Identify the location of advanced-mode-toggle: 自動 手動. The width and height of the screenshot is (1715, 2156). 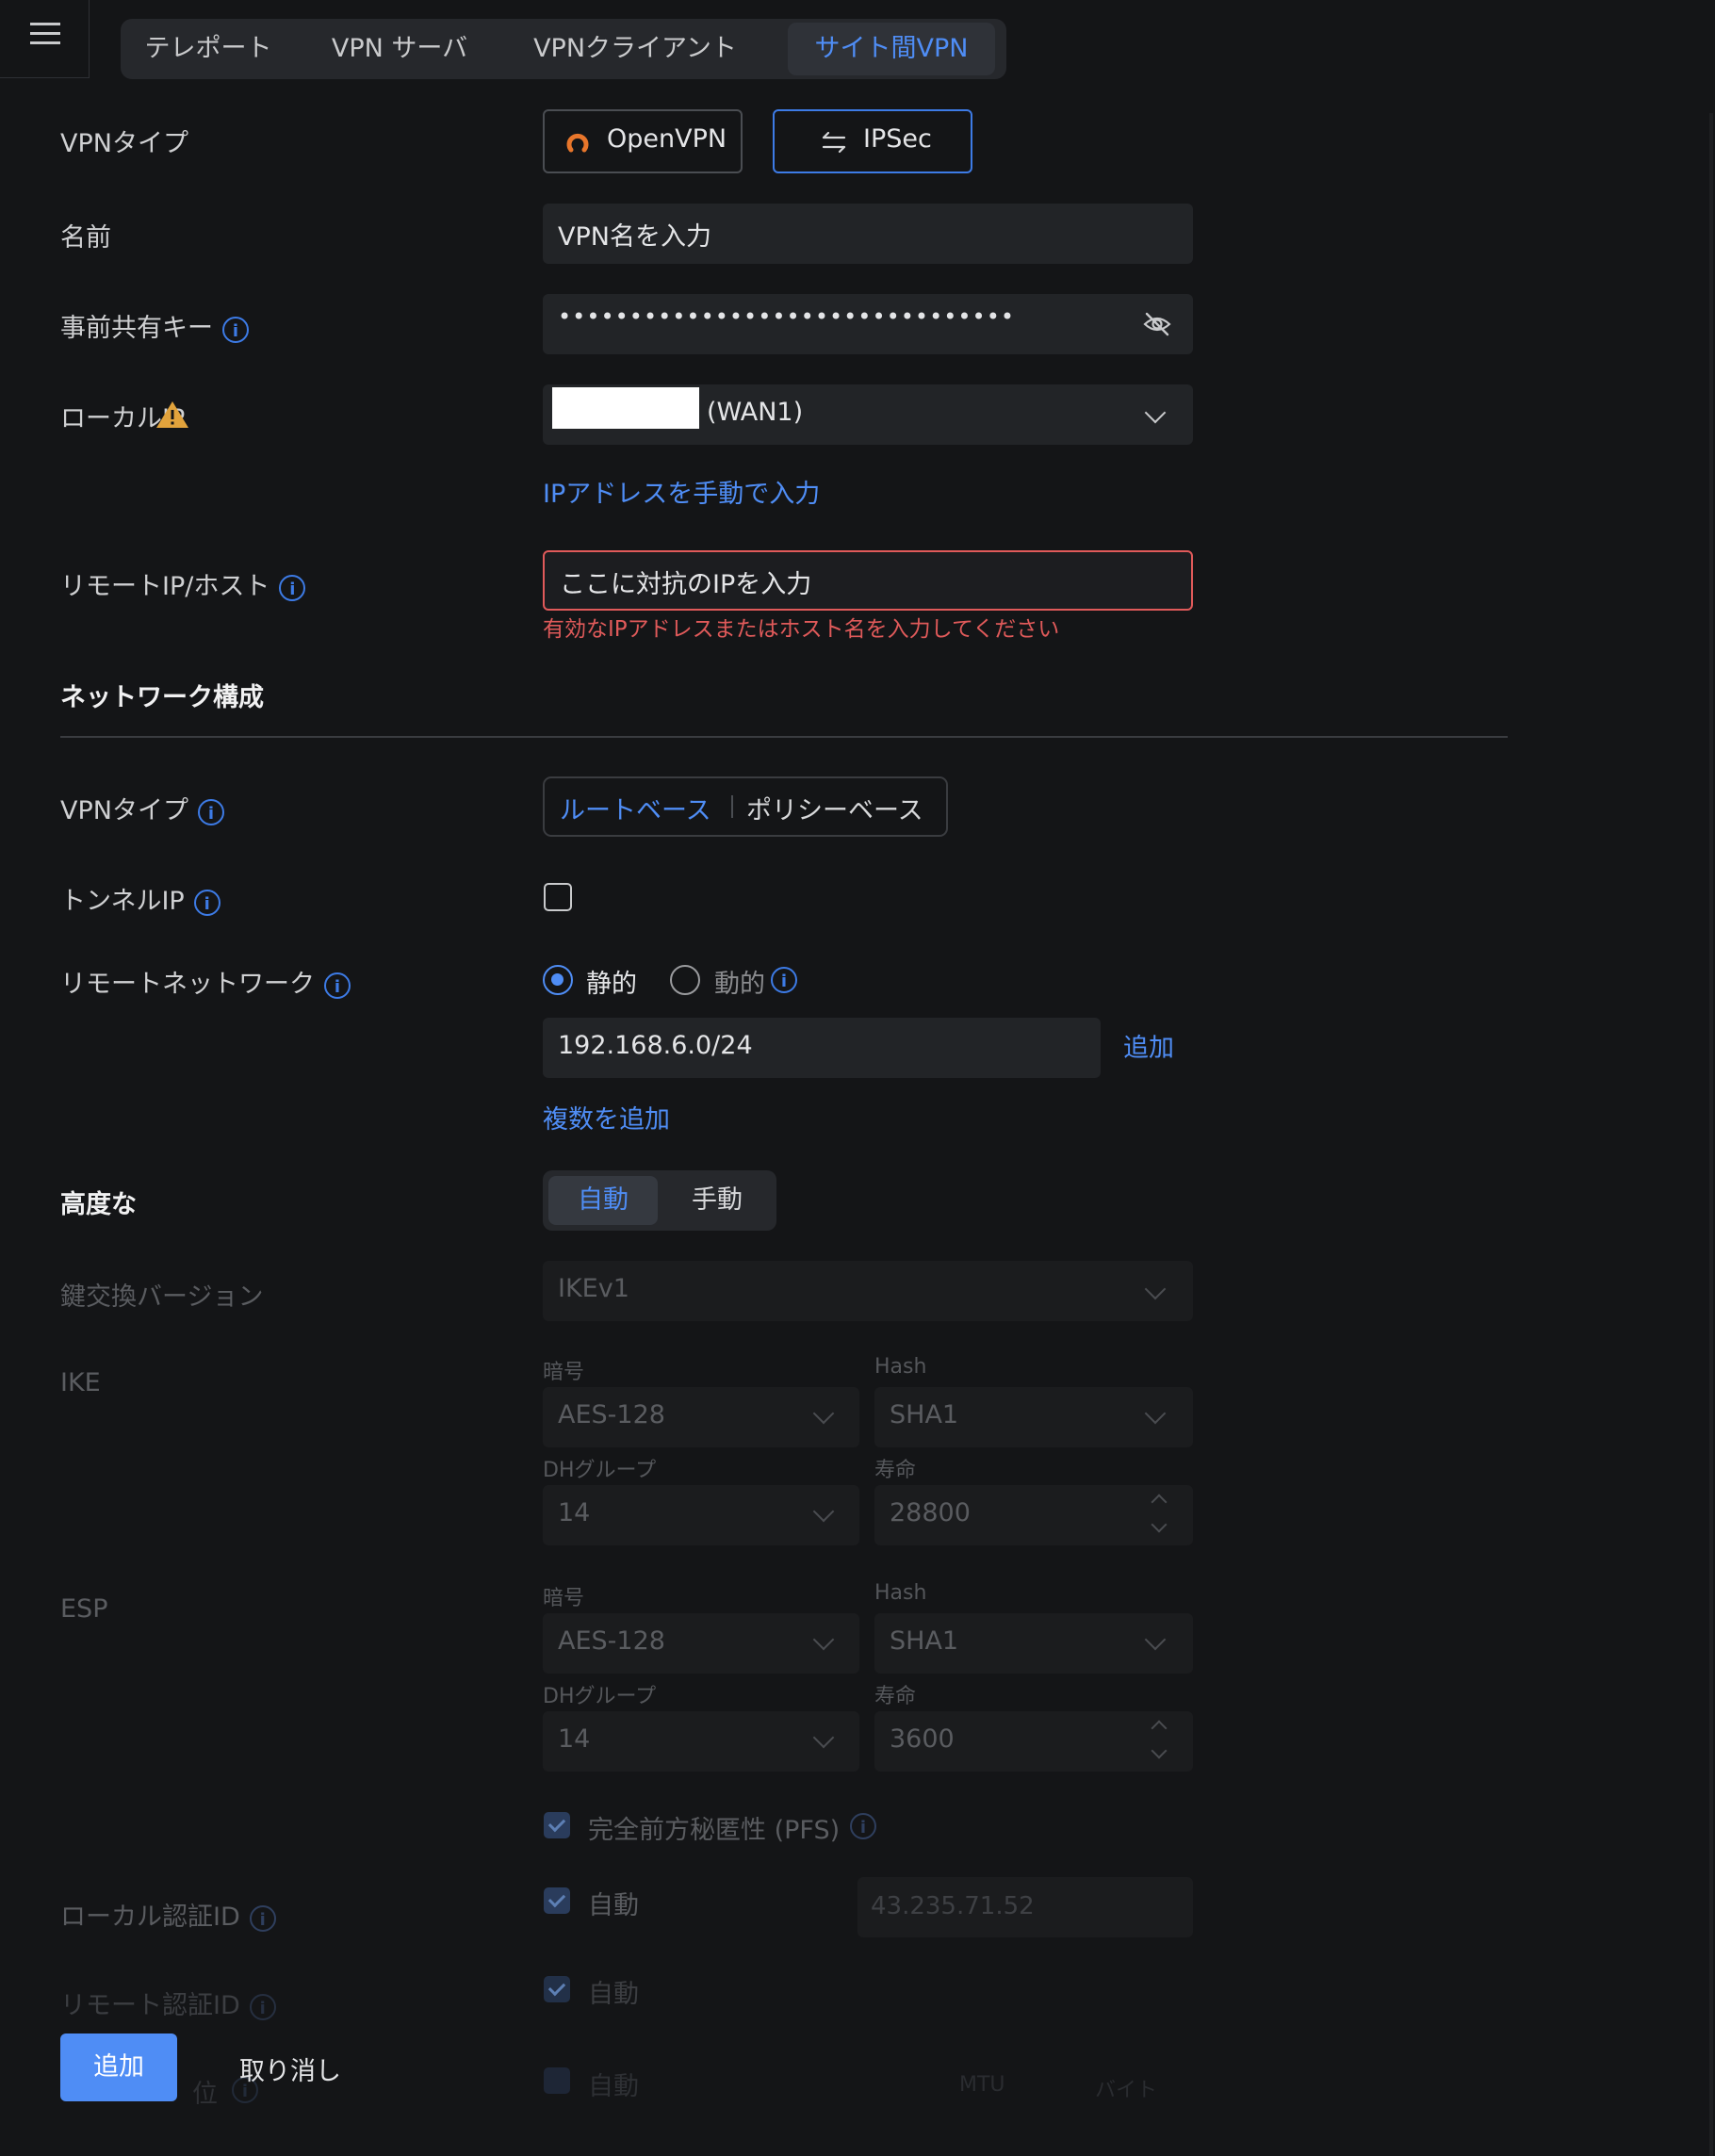
(659, 1200).